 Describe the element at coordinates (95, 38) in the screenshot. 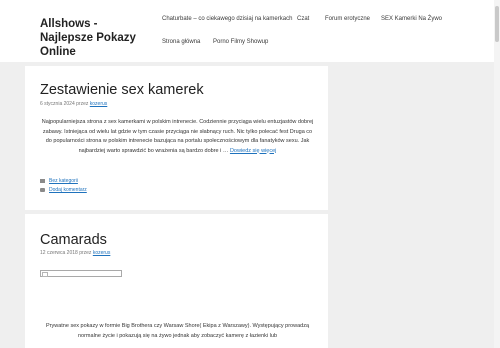

I see `site-title: Allshows - Najlepsze Pokazy Online` at that location.